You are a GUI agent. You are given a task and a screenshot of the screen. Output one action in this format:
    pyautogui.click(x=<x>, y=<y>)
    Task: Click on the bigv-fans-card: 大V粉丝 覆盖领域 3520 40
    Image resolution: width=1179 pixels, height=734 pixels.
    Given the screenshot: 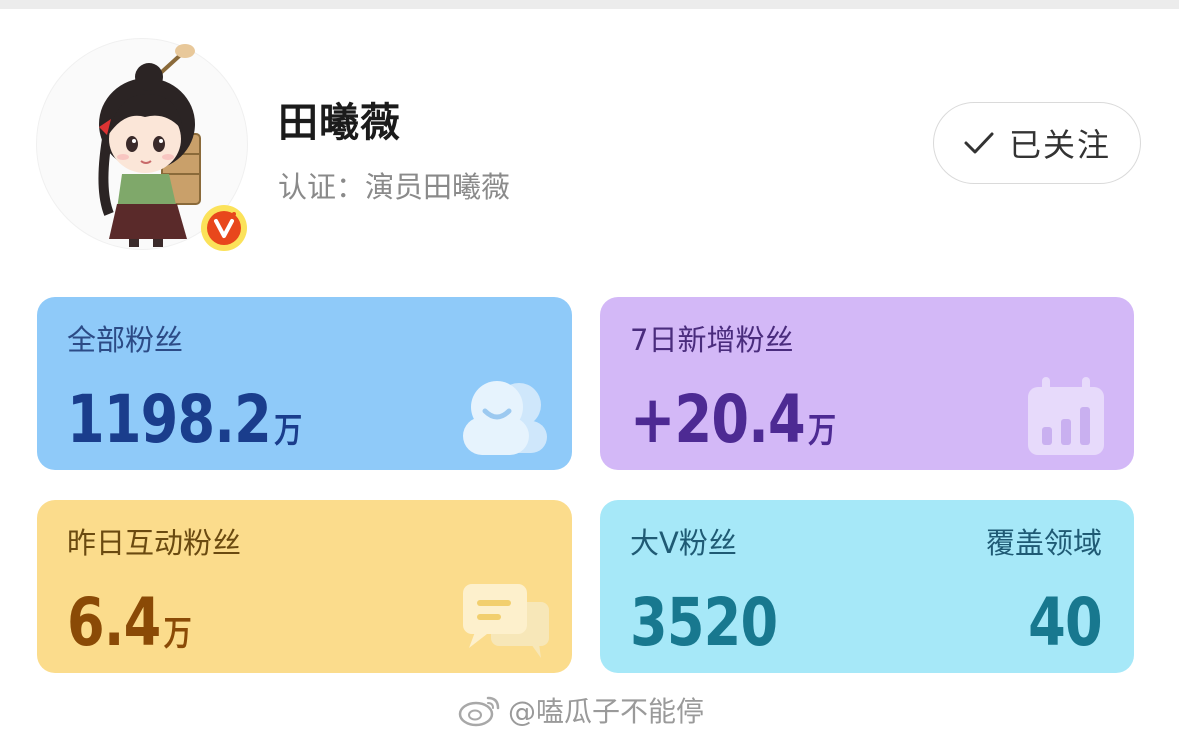 What is the action you would take?
    pyautogui.click(x=867, y=586)
    